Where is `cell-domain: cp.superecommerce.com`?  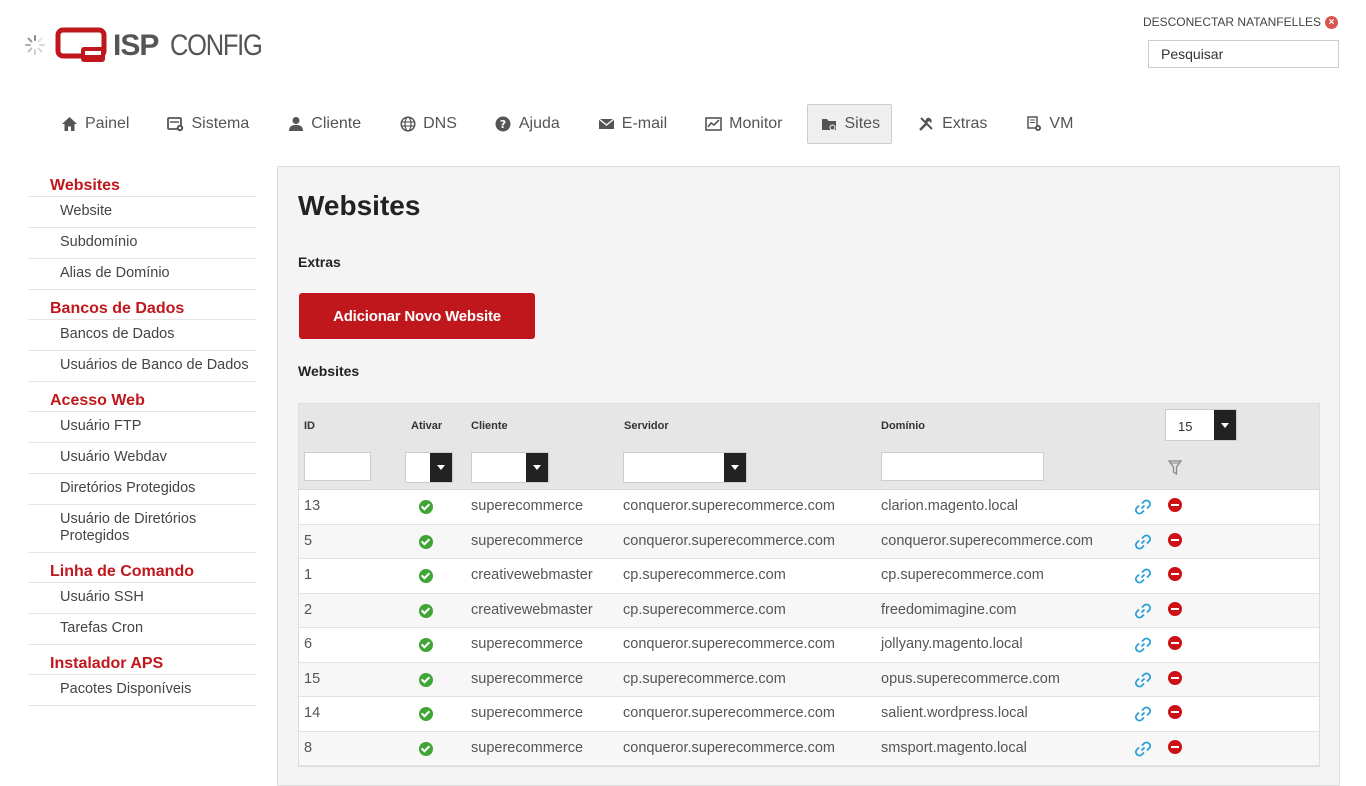
cell-domain: cp.superecommerce.com is located at coordinates (962, 575).